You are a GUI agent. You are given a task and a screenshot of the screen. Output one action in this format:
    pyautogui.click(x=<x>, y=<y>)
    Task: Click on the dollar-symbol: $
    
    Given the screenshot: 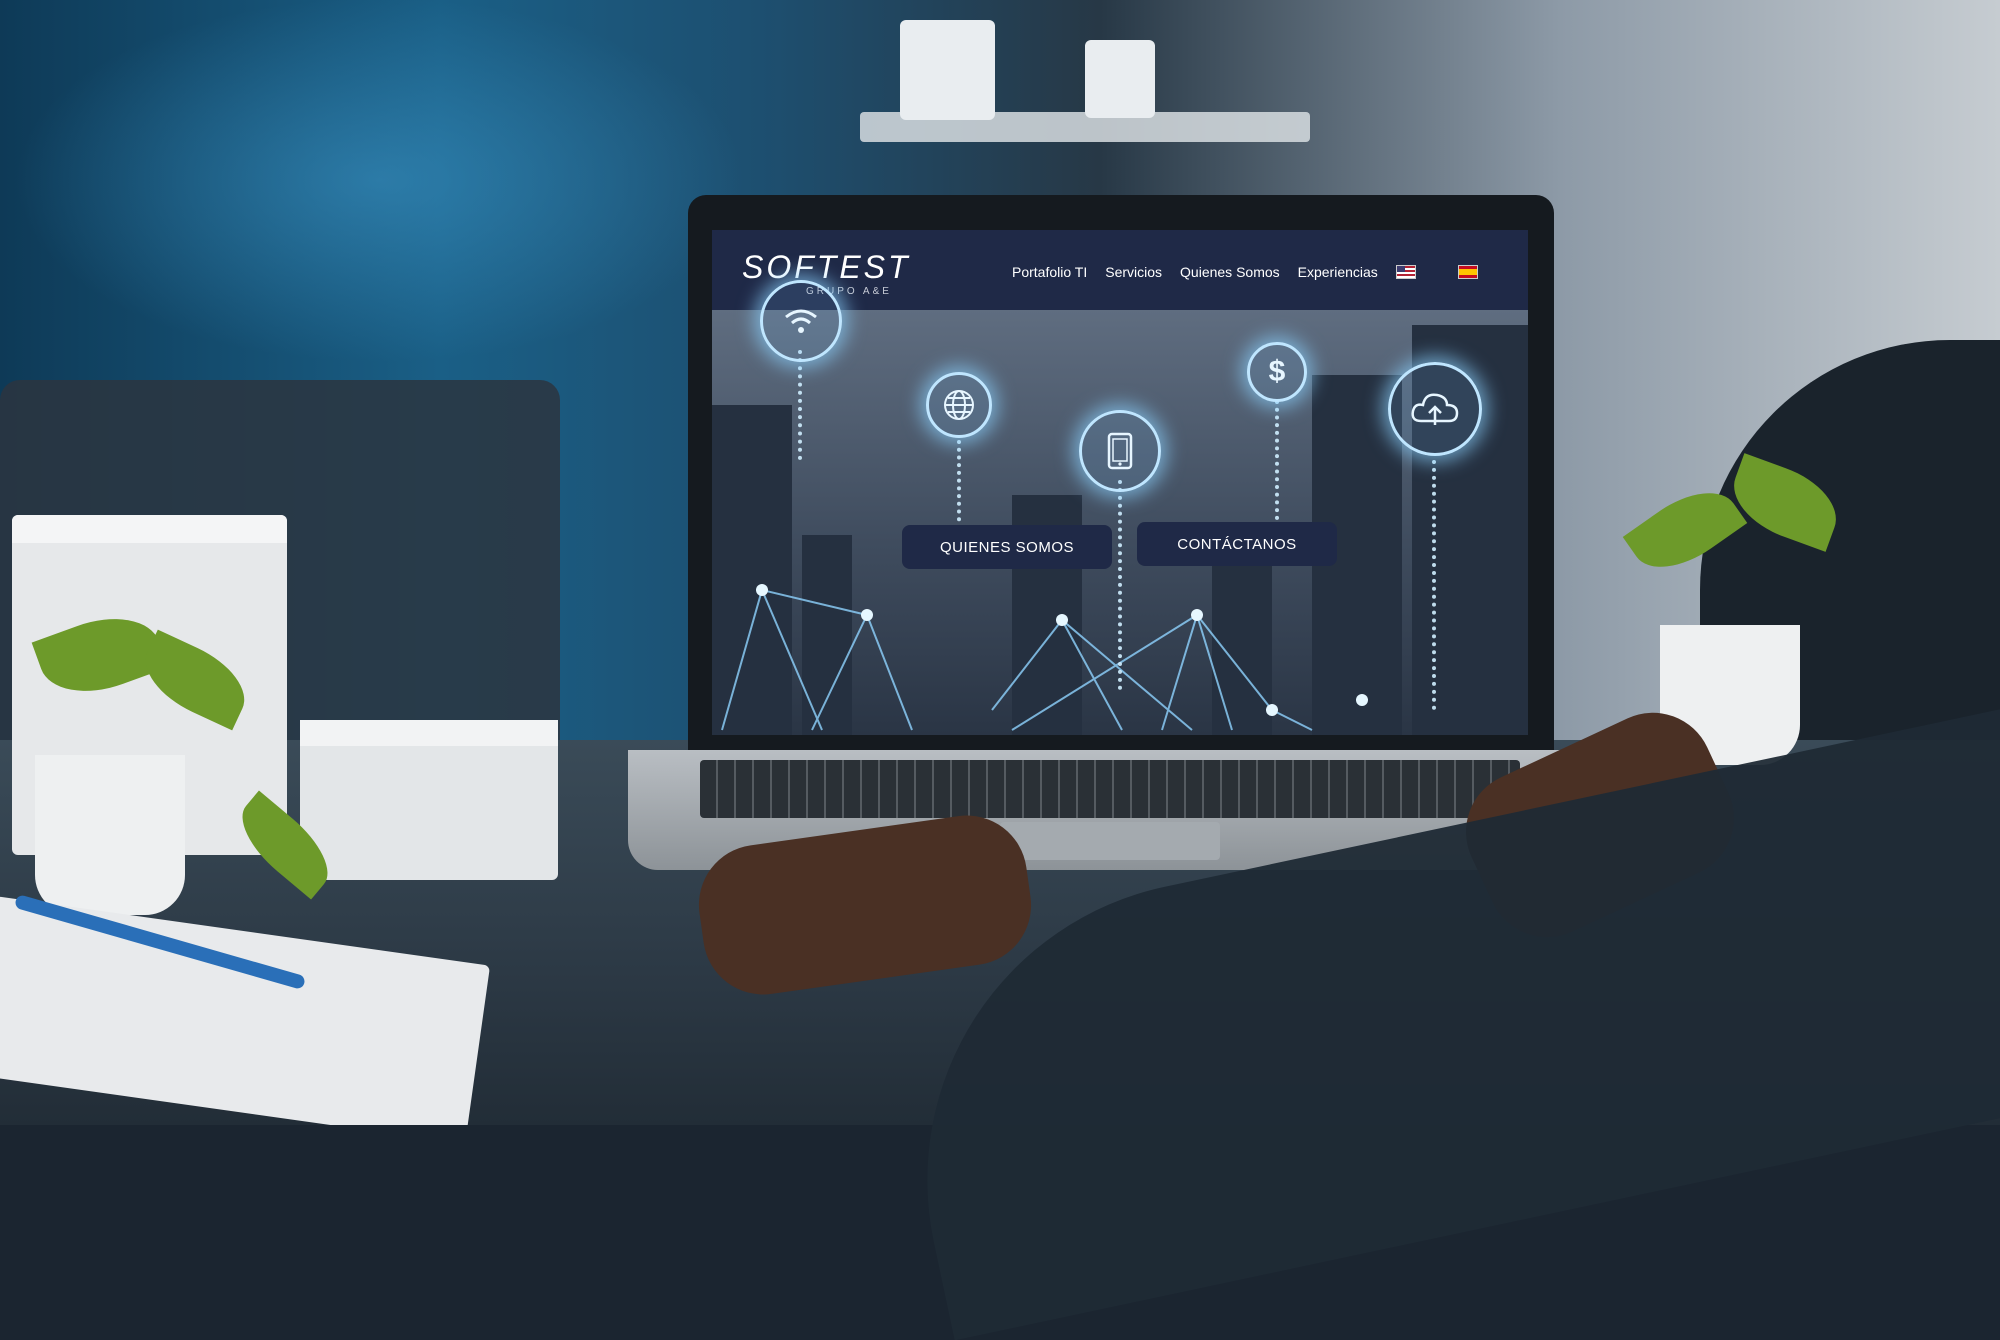 What is the action you would take?
    pyautogui.click(x=1277, y=371)
    